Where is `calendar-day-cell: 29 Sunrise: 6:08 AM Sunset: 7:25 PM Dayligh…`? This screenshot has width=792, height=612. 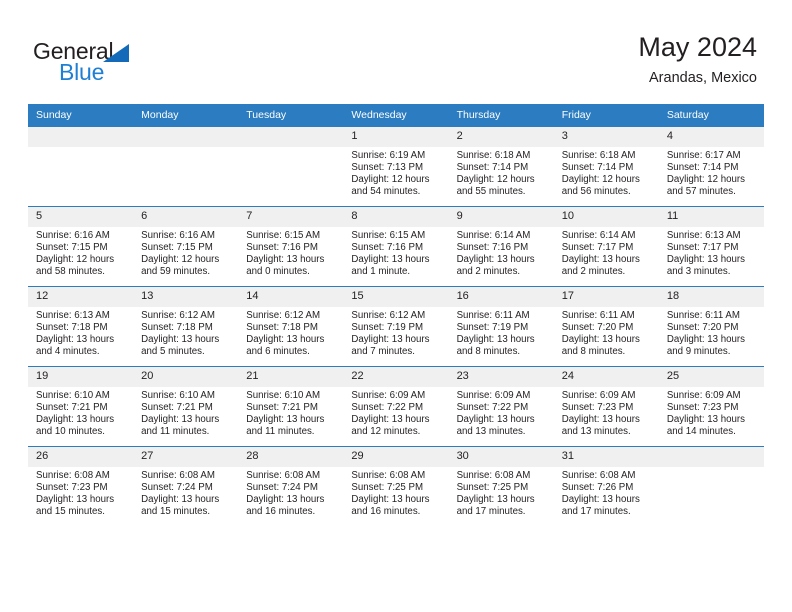
calendar-day-cell: 29 Sunrise: 6:08 AM Sunset: 7:25 PM Dayligh… is located at coordinates (396, 486).